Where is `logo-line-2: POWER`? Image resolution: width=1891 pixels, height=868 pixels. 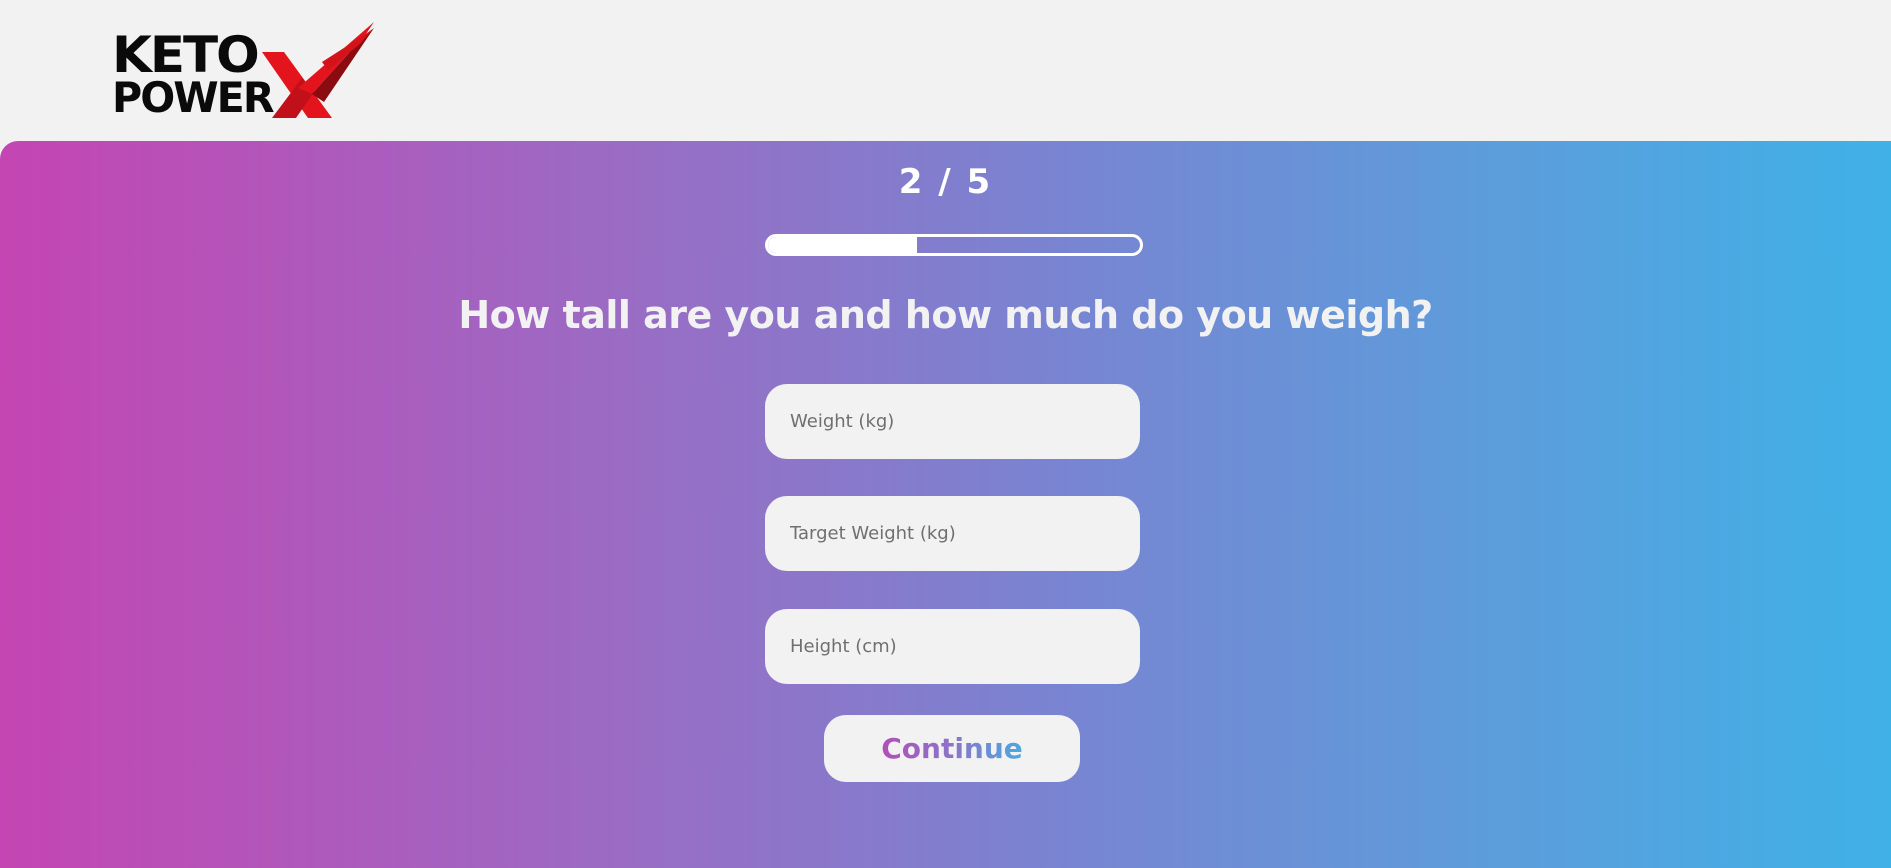
logo-line-2: POWER is located at coordinates (193, 97).